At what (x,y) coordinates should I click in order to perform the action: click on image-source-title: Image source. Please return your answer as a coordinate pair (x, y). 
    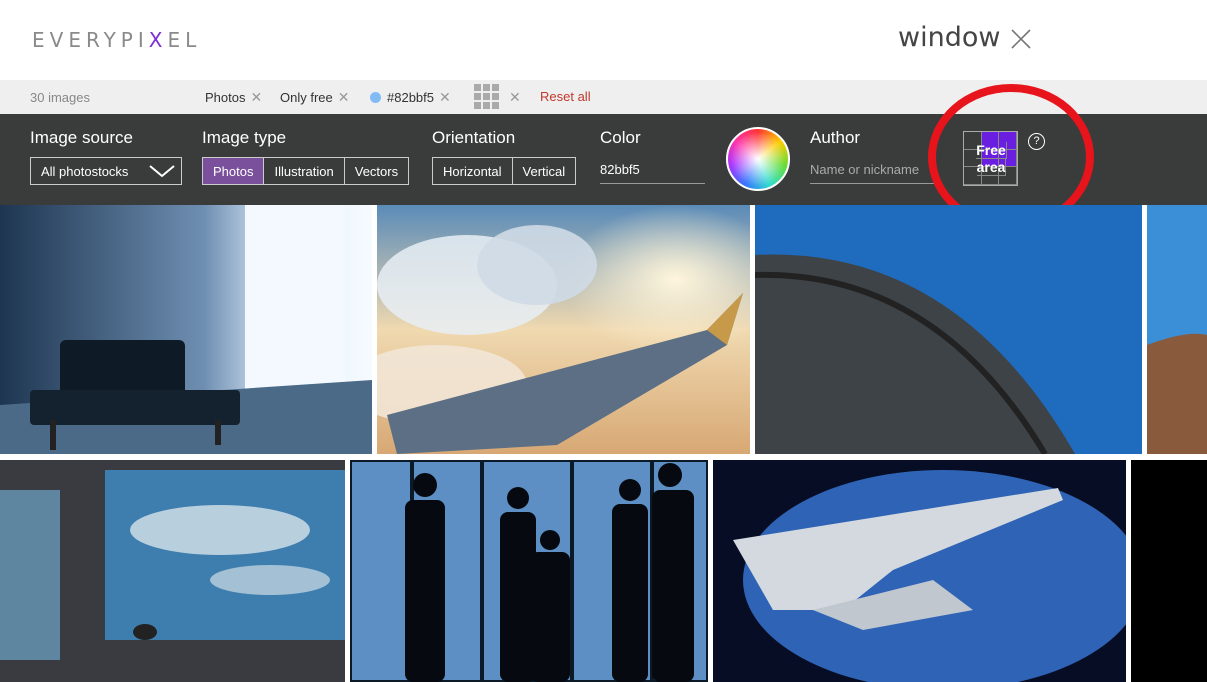
    Looking at the image, I should click on (81, 137).